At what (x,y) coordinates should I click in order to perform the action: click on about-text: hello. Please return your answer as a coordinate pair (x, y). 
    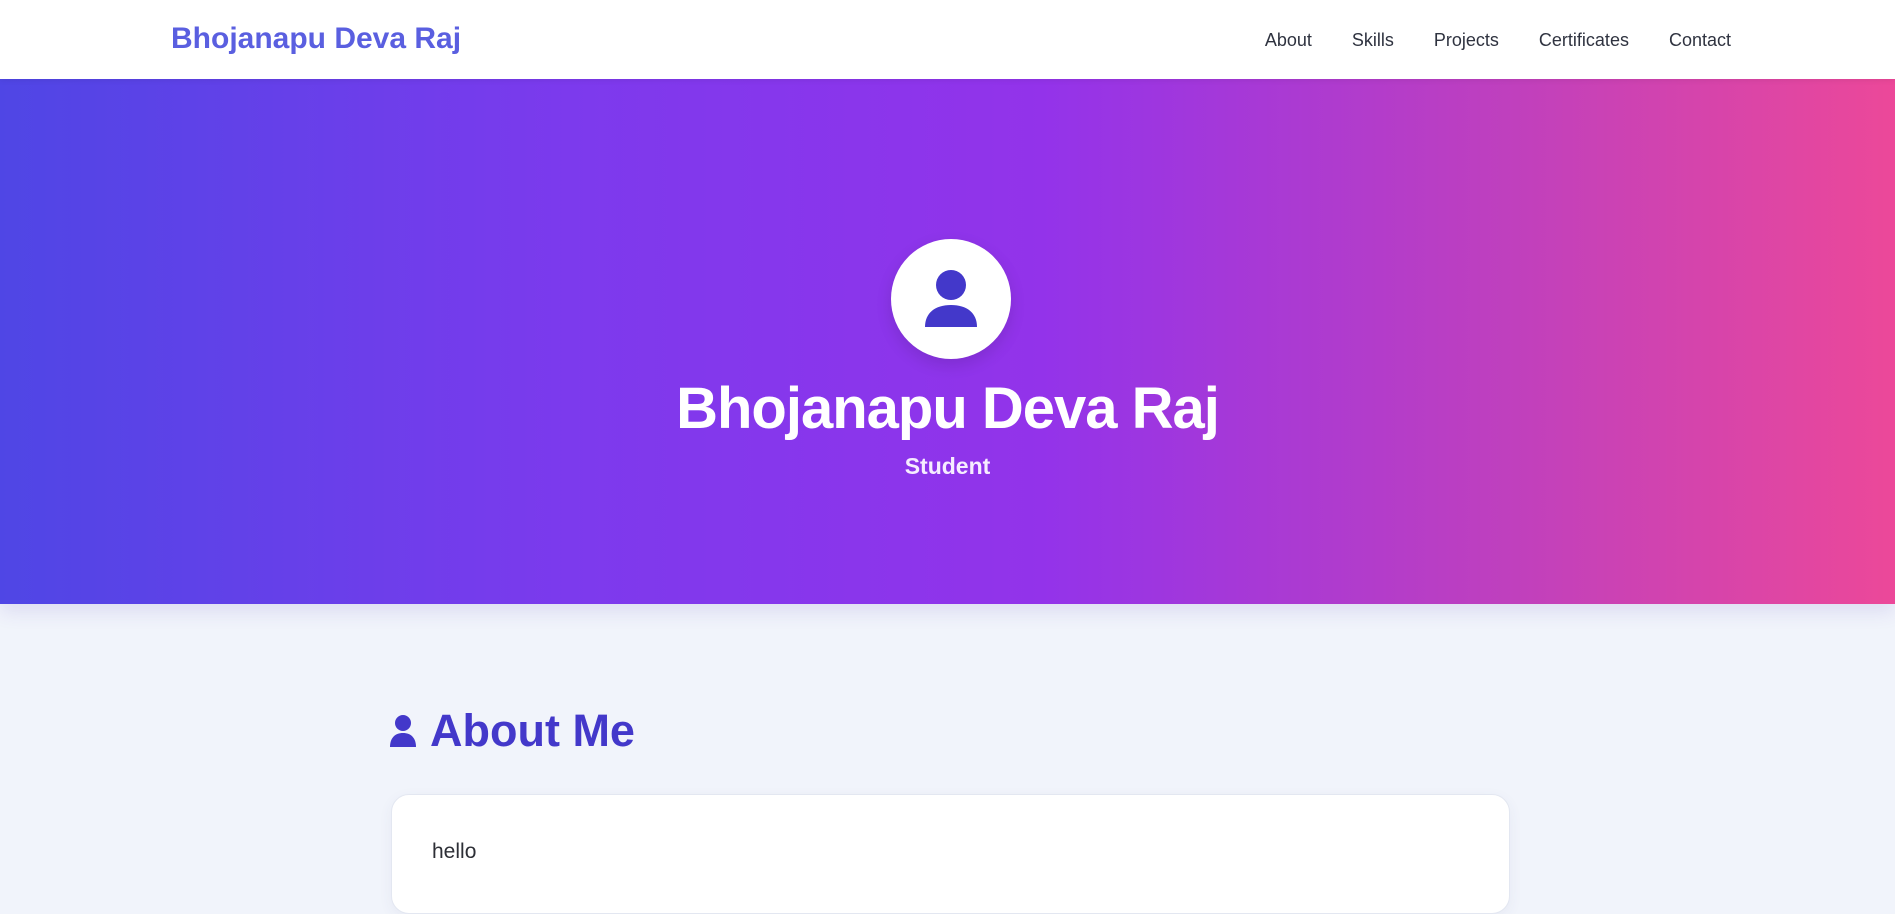
    Looking at the image, I should click on (454, 851).